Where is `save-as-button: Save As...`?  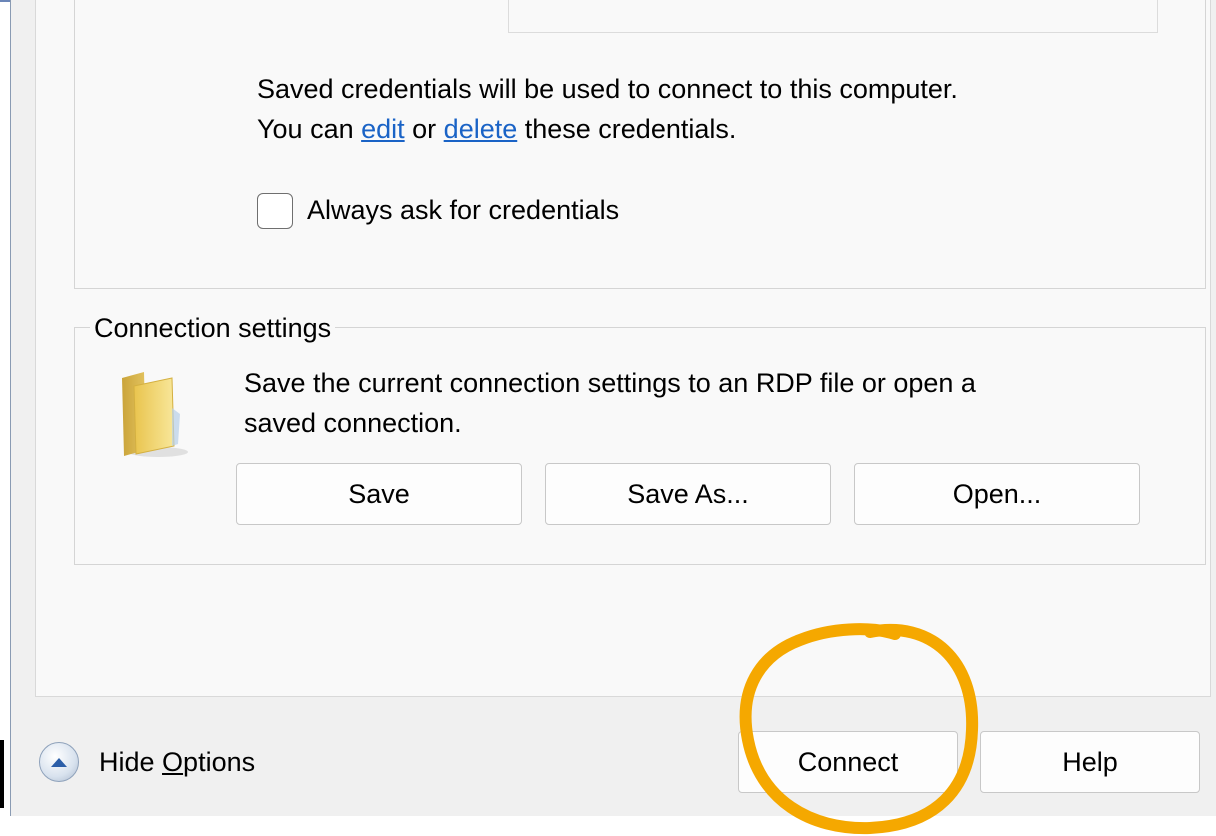
save-as-button: Save As... is located at coordinates (688, 494).